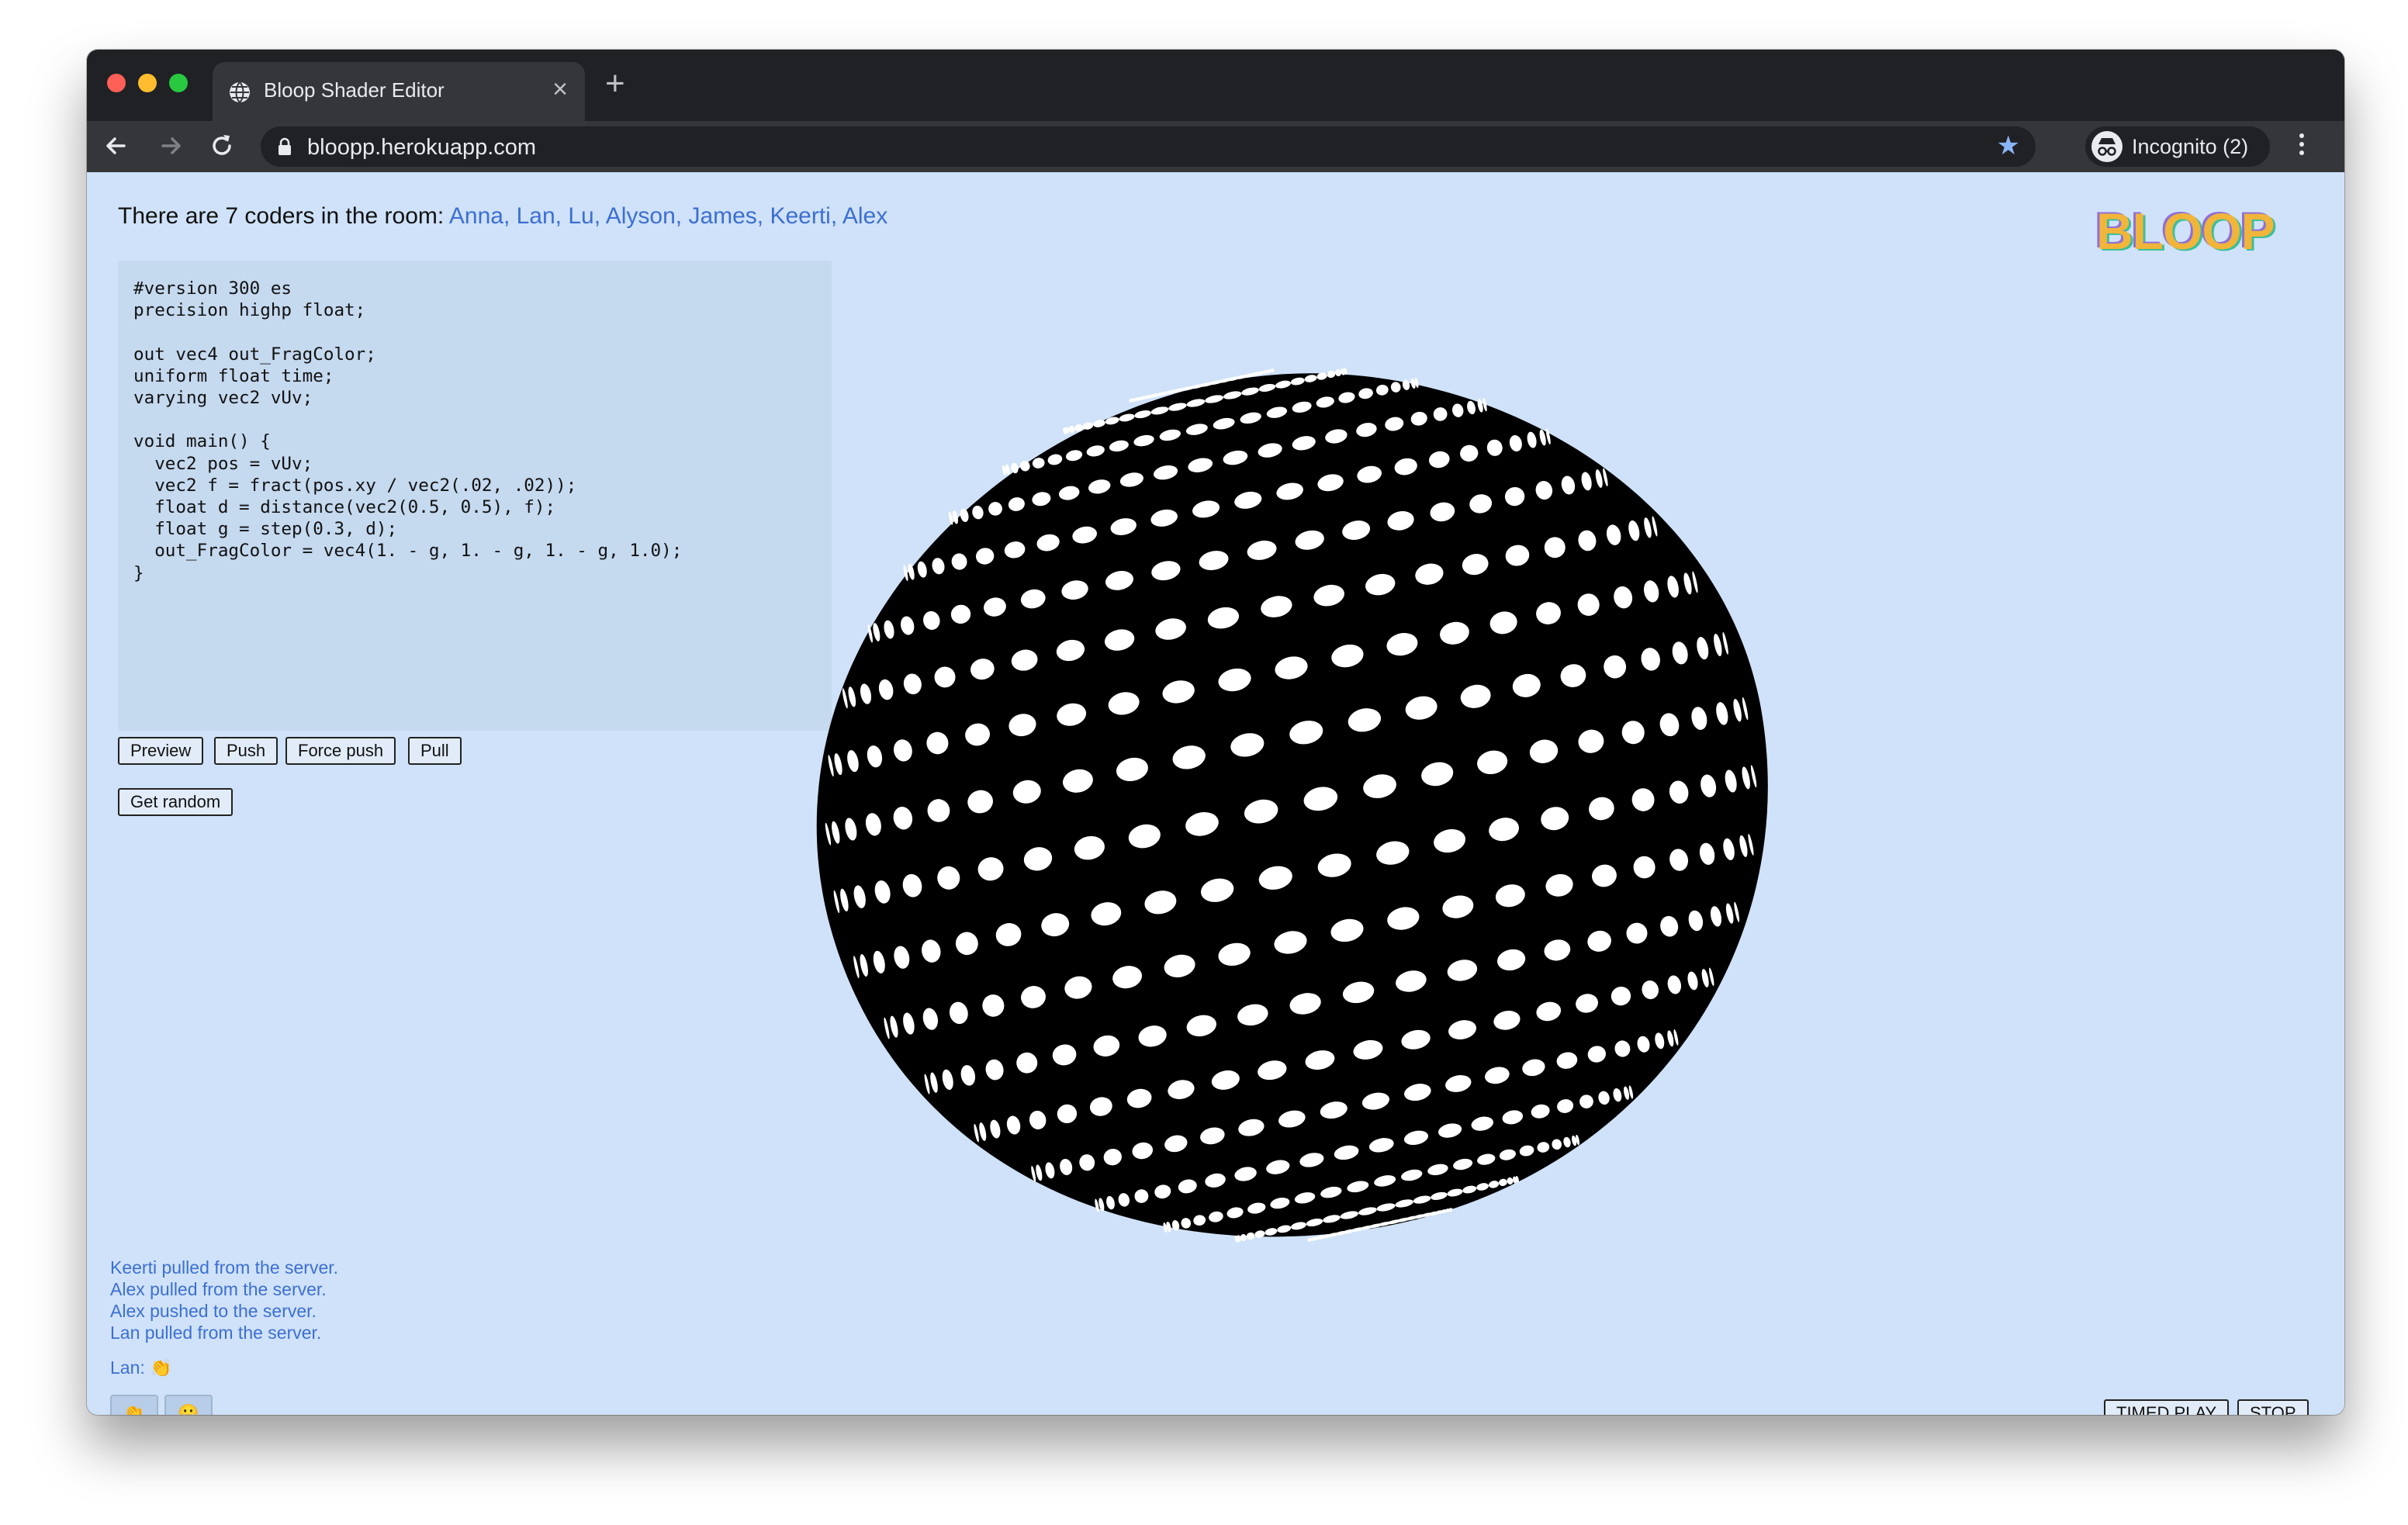  I want to click on timed-play-button: TIMED PLAY, so click(2167, 1407).